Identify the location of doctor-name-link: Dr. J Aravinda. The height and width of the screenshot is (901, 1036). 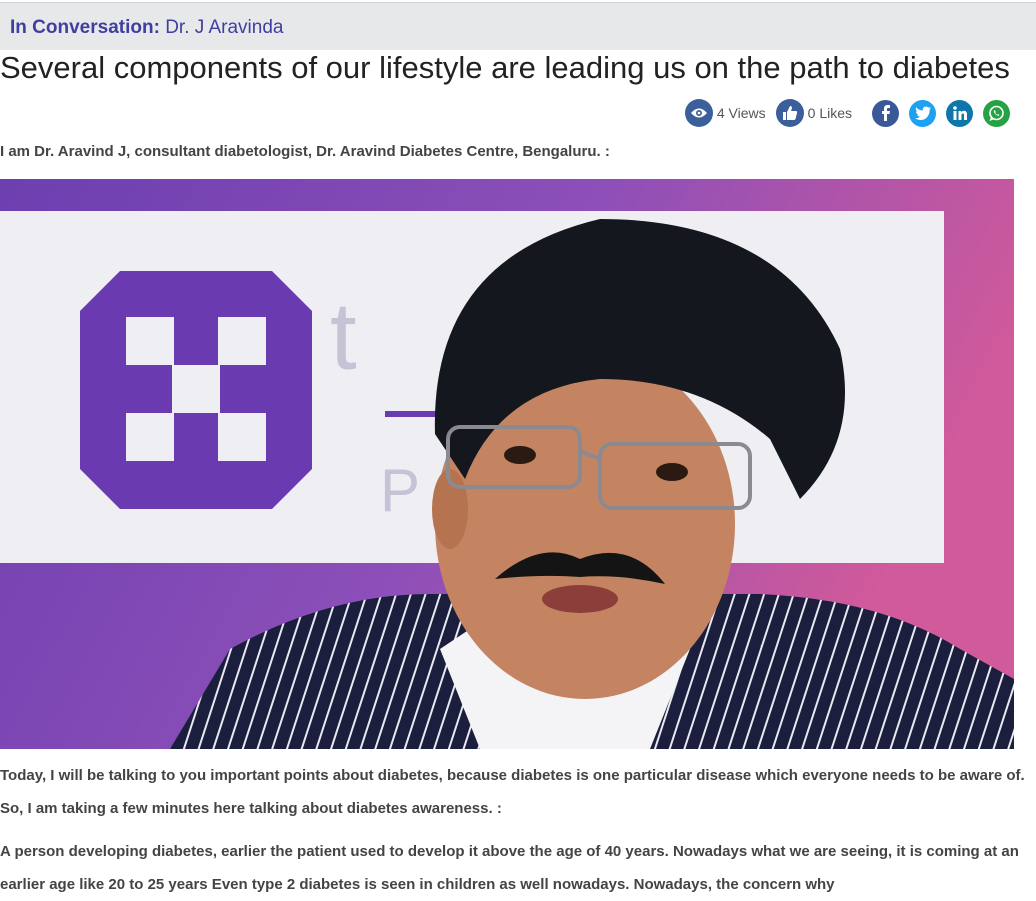
(224, 27).